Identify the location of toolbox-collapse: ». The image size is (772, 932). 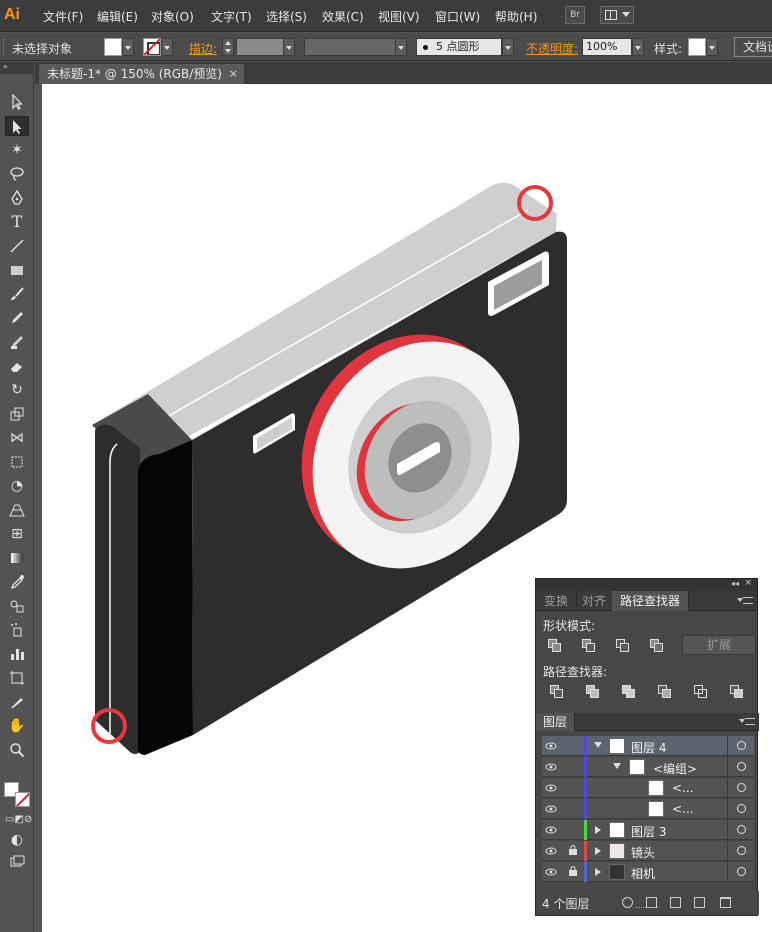
(17, 68).